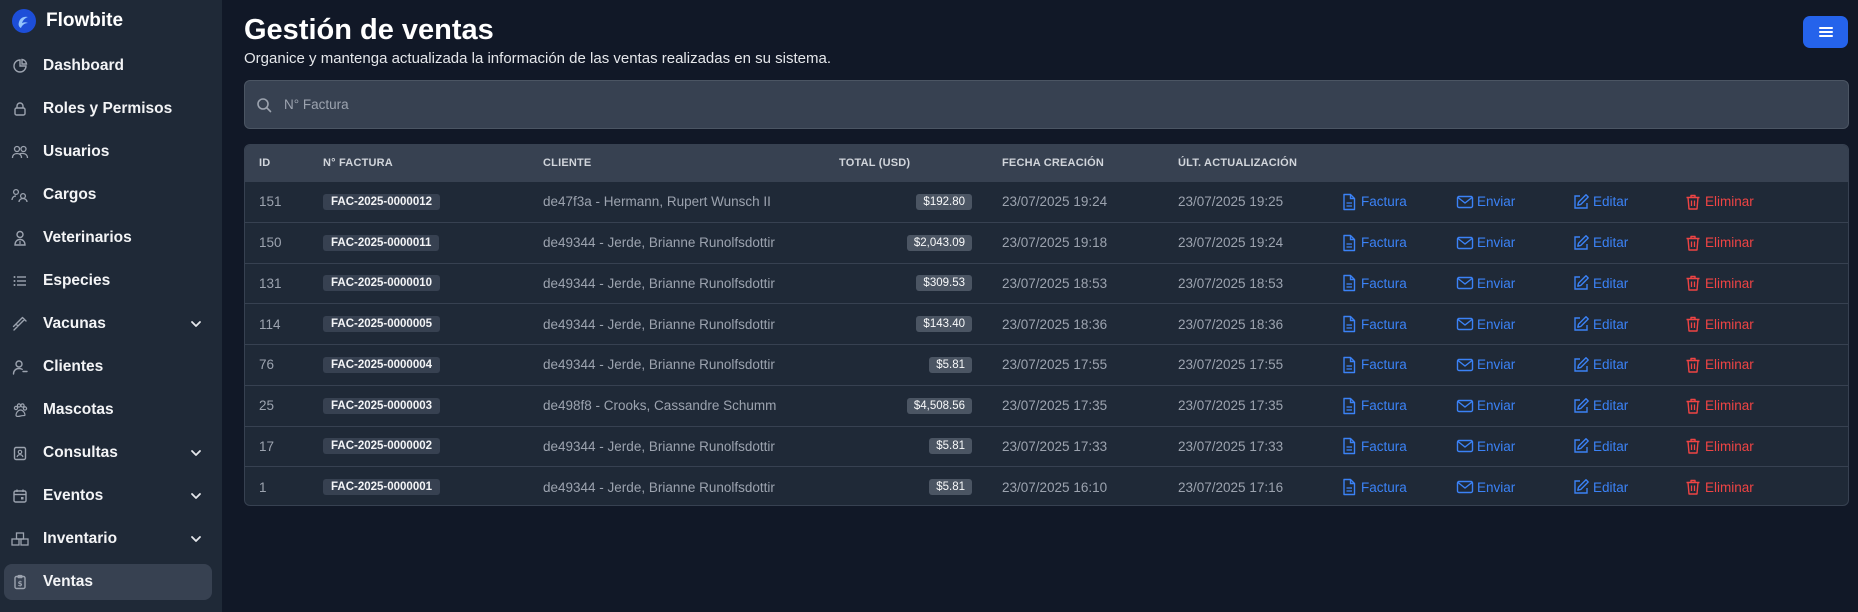 The height and width of the screenshot is (612, 1858). I want to click on row-updated-date: 23/07/2025 18:53, so click(1231, 283).